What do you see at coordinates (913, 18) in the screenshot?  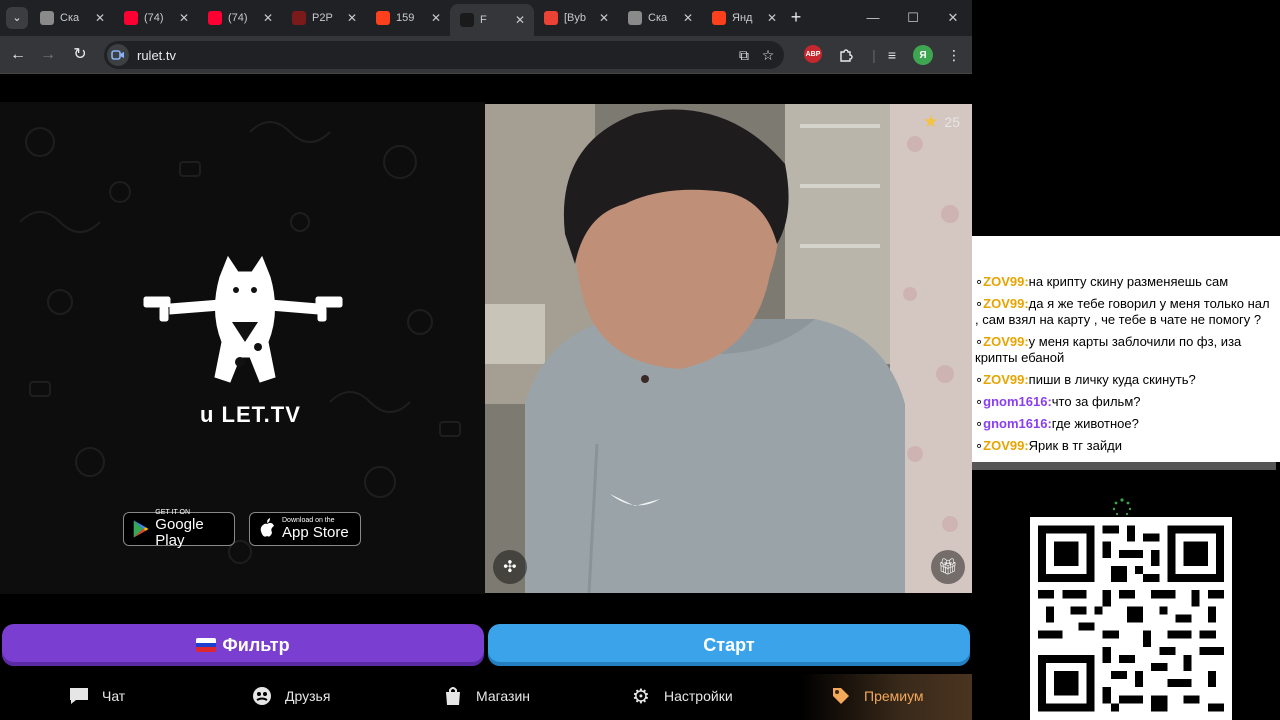 I see `maximize-button: ☐` at bounding box center [913, 18].